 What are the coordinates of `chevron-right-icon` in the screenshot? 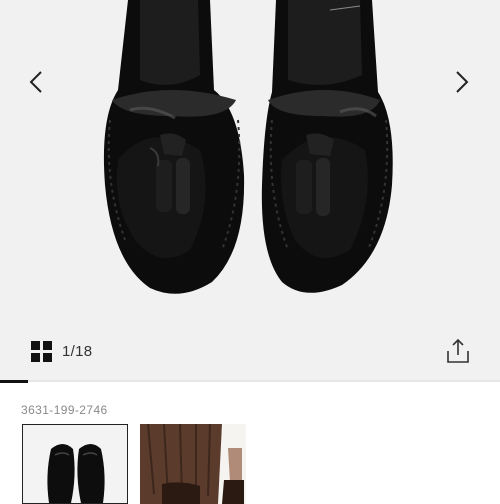 It's located at (462, 82).